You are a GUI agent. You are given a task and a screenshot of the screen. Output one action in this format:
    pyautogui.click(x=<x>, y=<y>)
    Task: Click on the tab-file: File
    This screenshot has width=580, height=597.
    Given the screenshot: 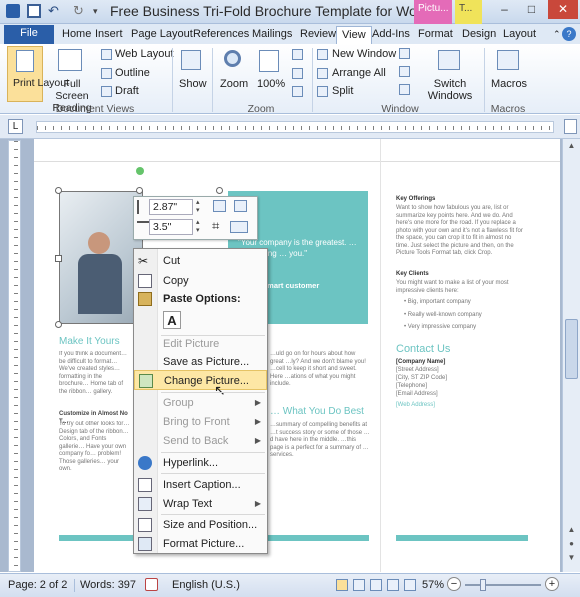 What is the action you would take?
    pyautogui.click(x=29, y=34)
    